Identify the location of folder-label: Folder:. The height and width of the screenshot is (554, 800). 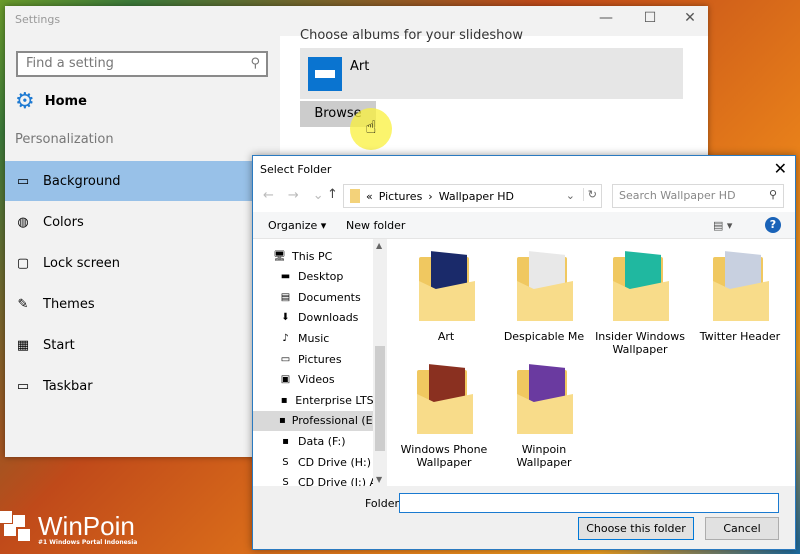
(384, 503).